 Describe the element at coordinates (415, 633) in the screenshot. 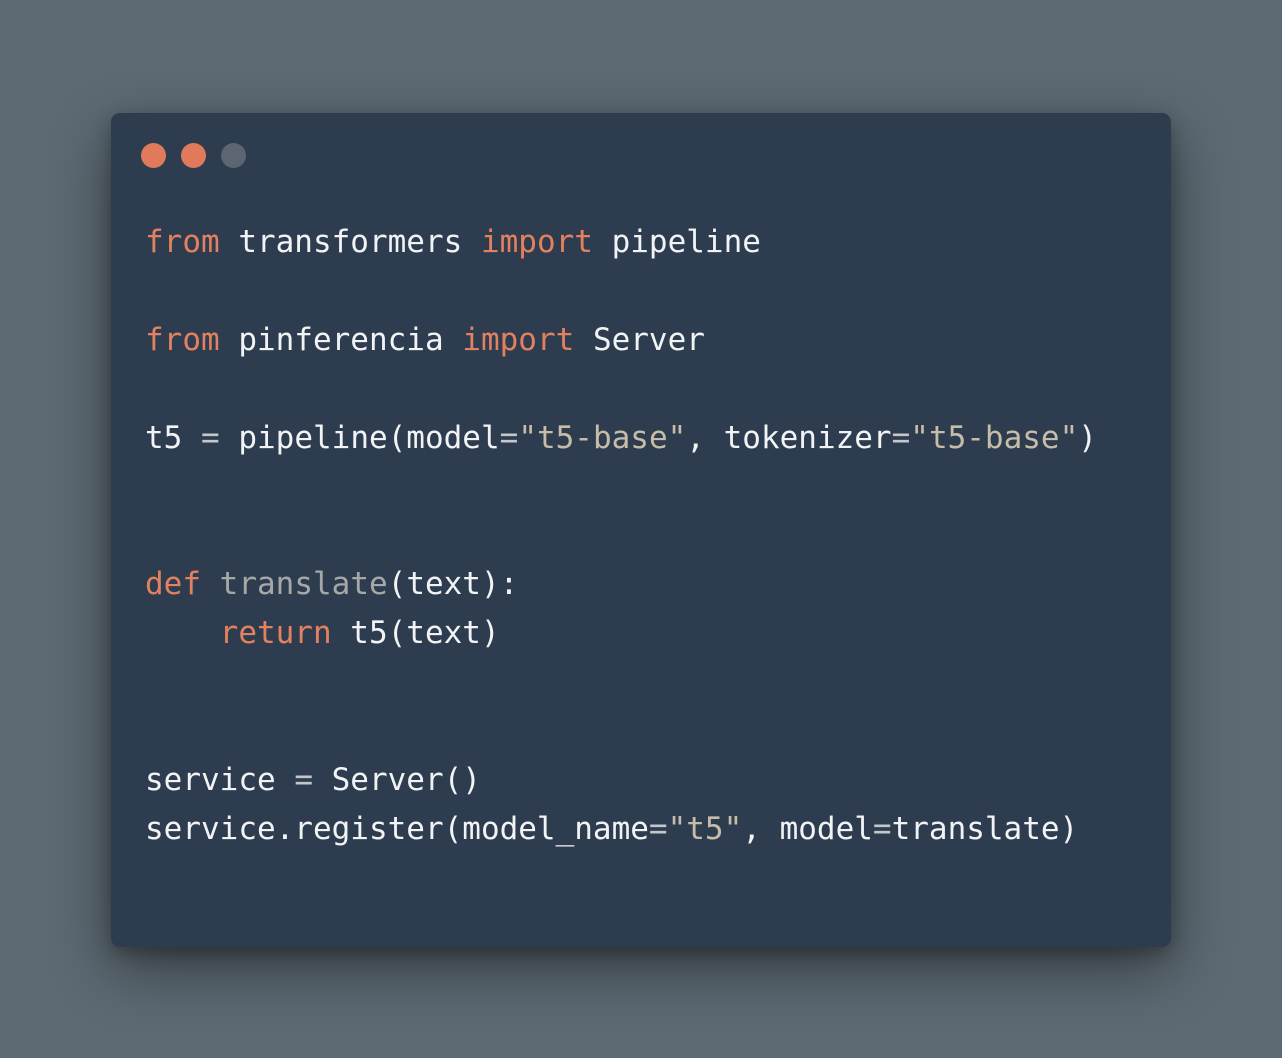

I see `code-text: t5(text)` at that location.